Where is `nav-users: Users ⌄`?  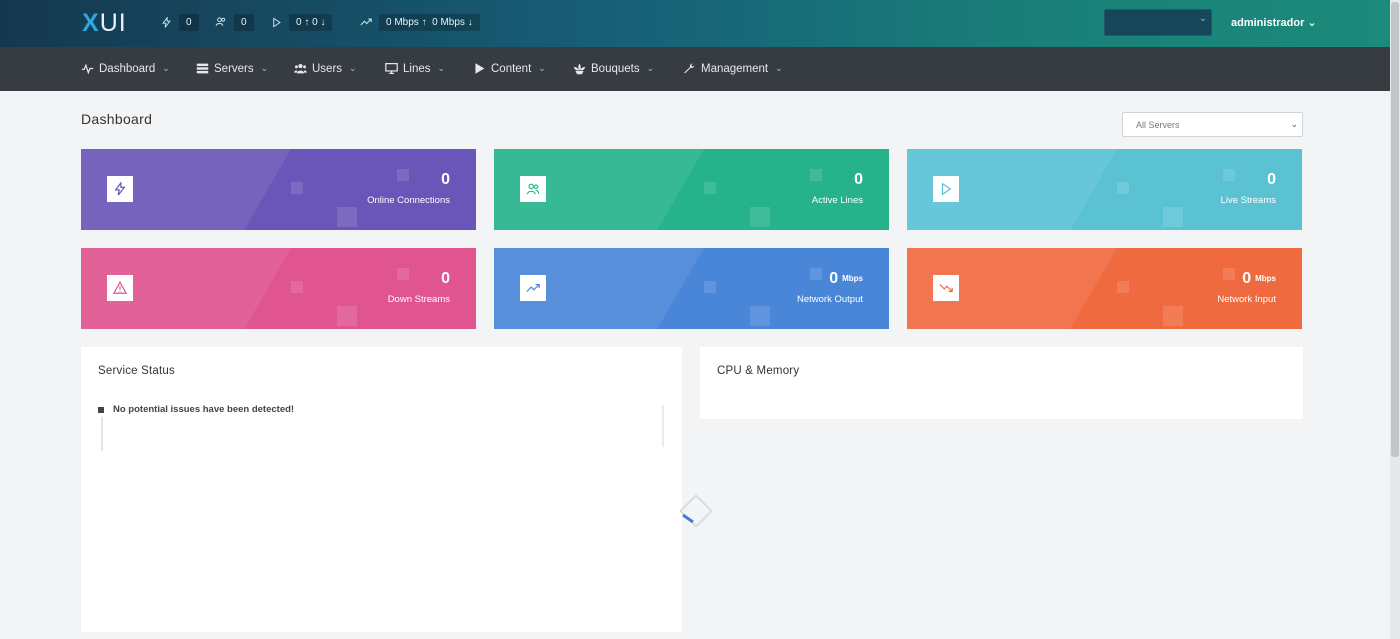 nav-users: Users ⌄ is located at coordinates (325, 68).